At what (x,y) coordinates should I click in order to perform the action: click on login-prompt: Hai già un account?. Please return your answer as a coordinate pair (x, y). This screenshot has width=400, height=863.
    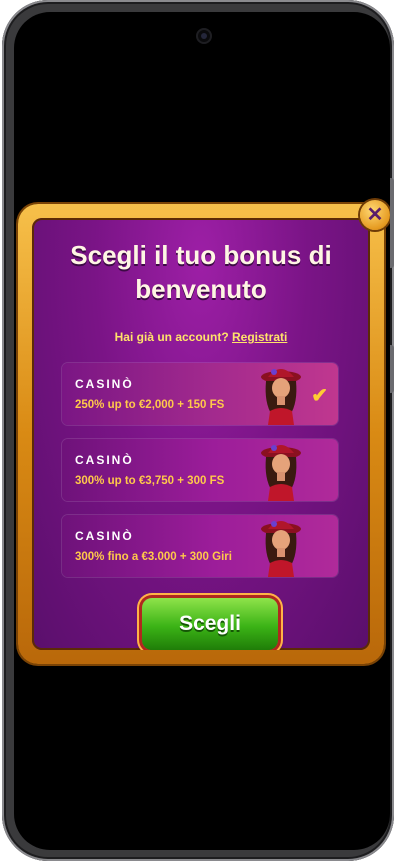
    Looking at the image, I should click on (171, 337).